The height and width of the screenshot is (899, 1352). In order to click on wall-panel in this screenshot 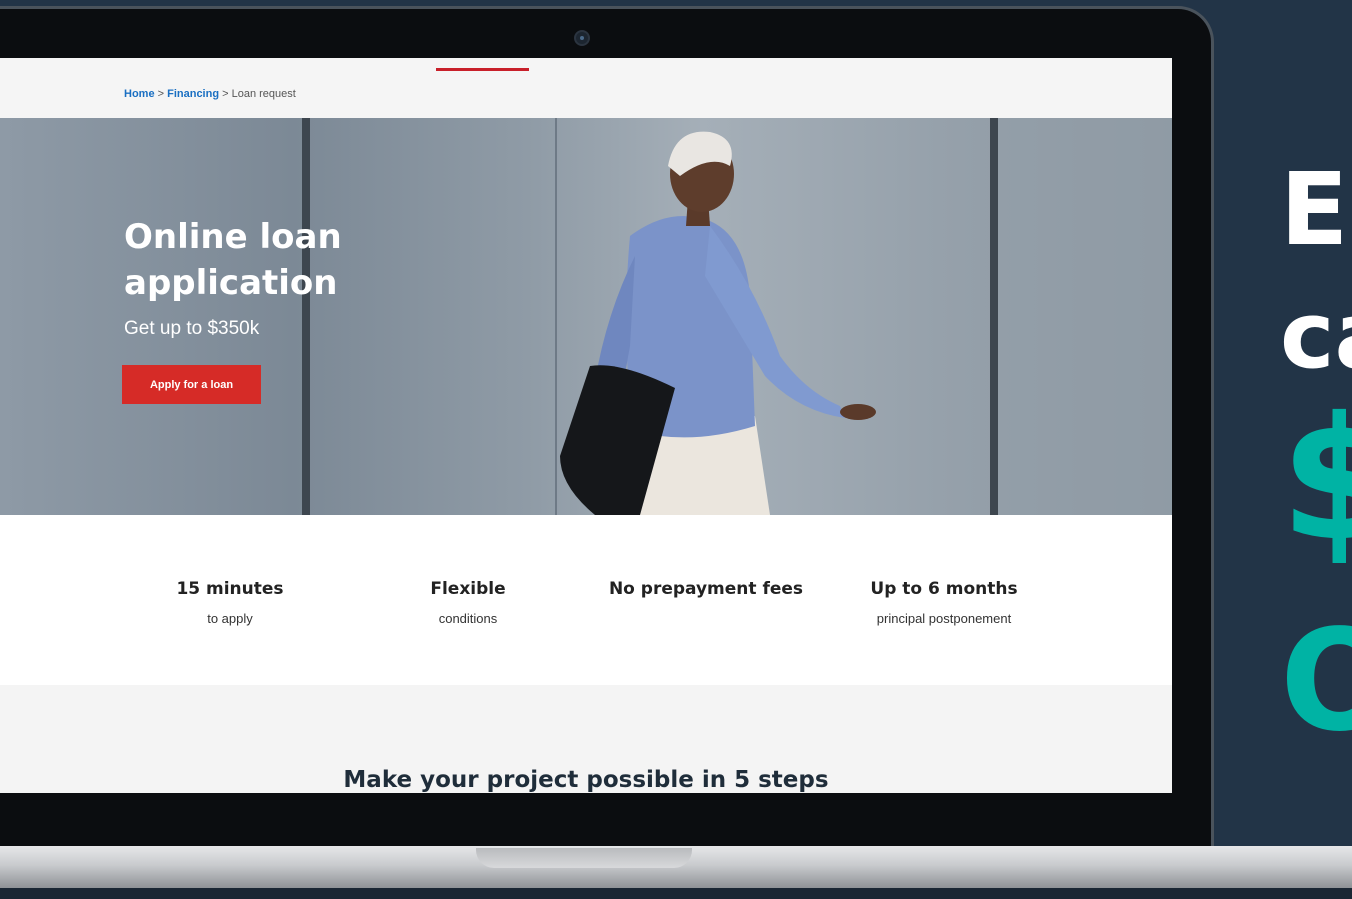, I will do `click(1086, 316)`.